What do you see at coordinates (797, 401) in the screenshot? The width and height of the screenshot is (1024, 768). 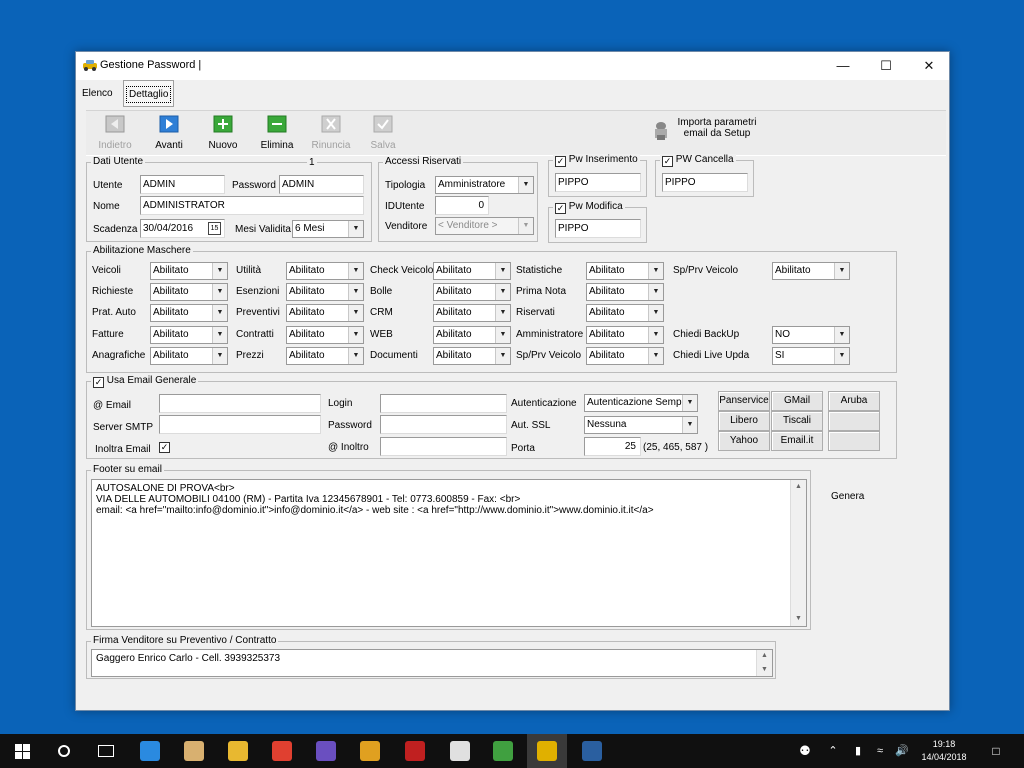 I see `gmail-button: GMail` at bounding box center [797, 401].